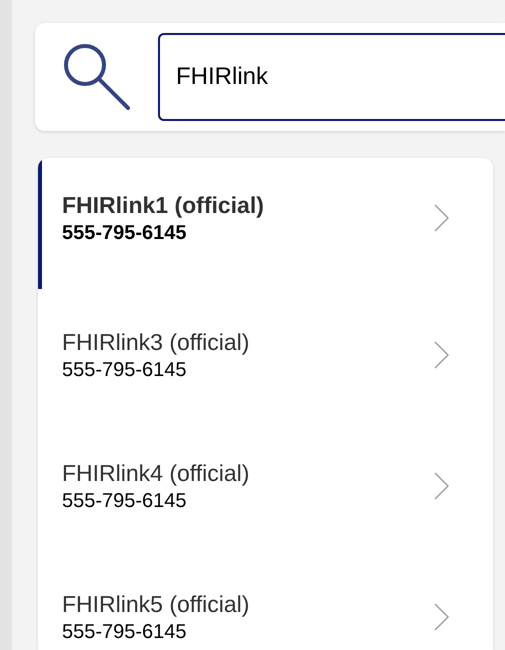 Image resolution: width=505 pixels, height=650 pixels. I want to click on result-item: FHIRlink5 (official) 555-795-6145, so click(265, 600).